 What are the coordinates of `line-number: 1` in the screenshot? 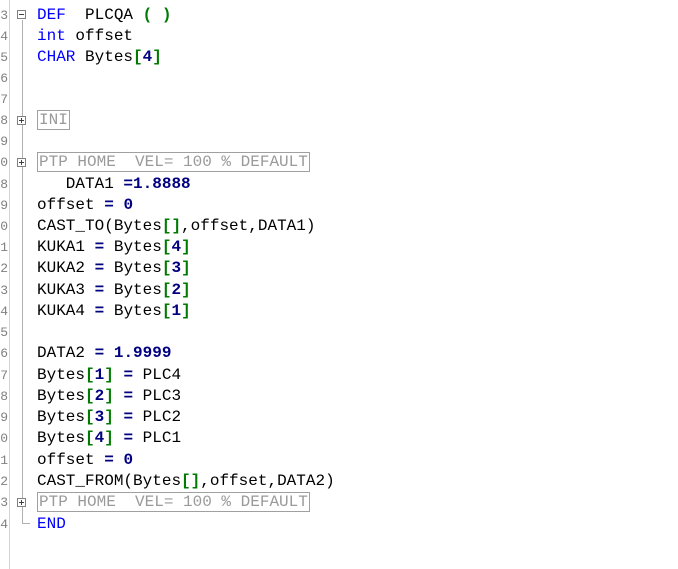 It's located at (4, 247).